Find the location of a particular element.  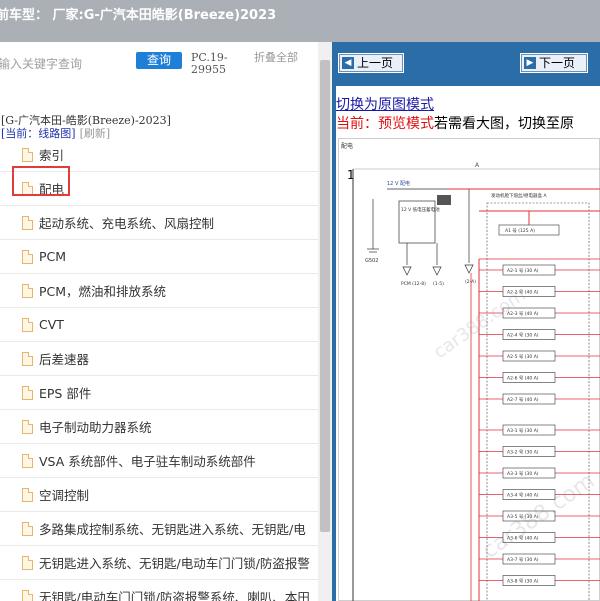

fuse-label: A3-8 号 (30 A) is located at coordinates (523, 582).